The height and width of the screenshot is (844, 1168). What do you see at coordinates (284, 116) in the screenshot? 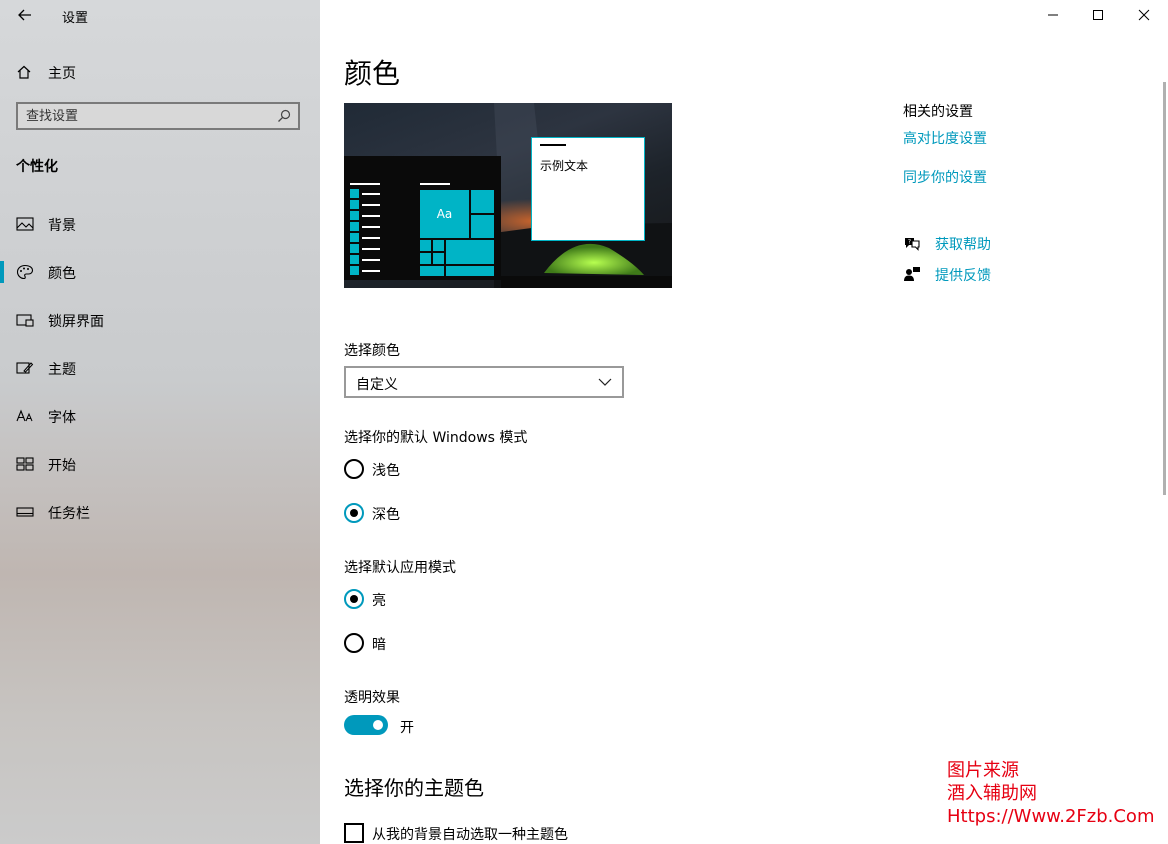
I see `search-icon` at bounding box center [284, 116].